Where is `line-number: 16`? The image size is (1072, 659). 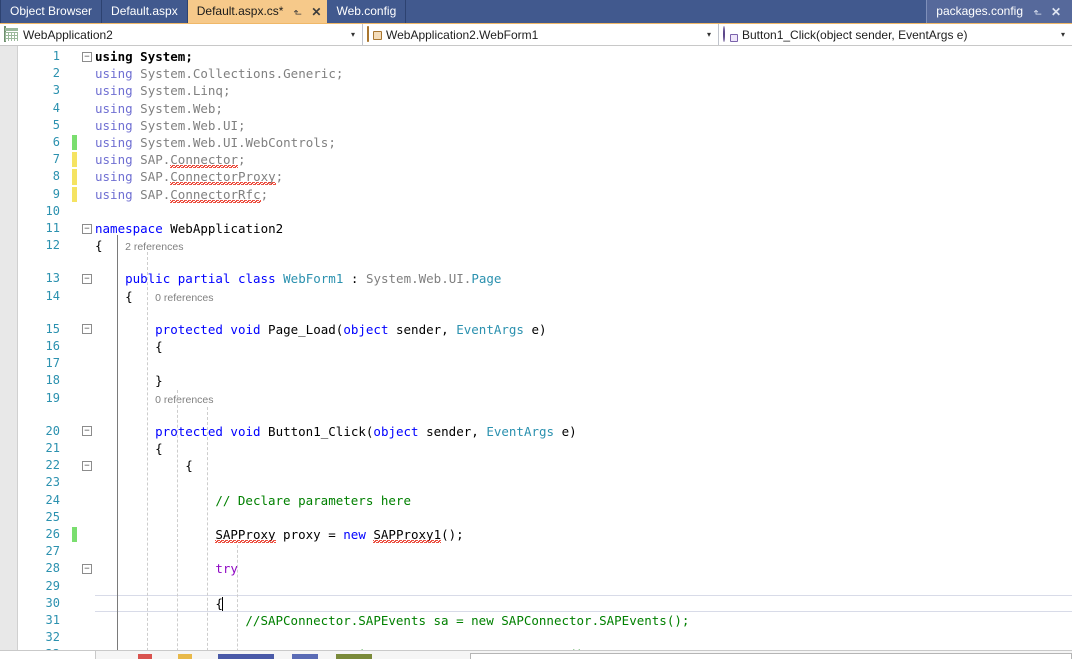
line-number: 16 is located at coordinates (52, 346).